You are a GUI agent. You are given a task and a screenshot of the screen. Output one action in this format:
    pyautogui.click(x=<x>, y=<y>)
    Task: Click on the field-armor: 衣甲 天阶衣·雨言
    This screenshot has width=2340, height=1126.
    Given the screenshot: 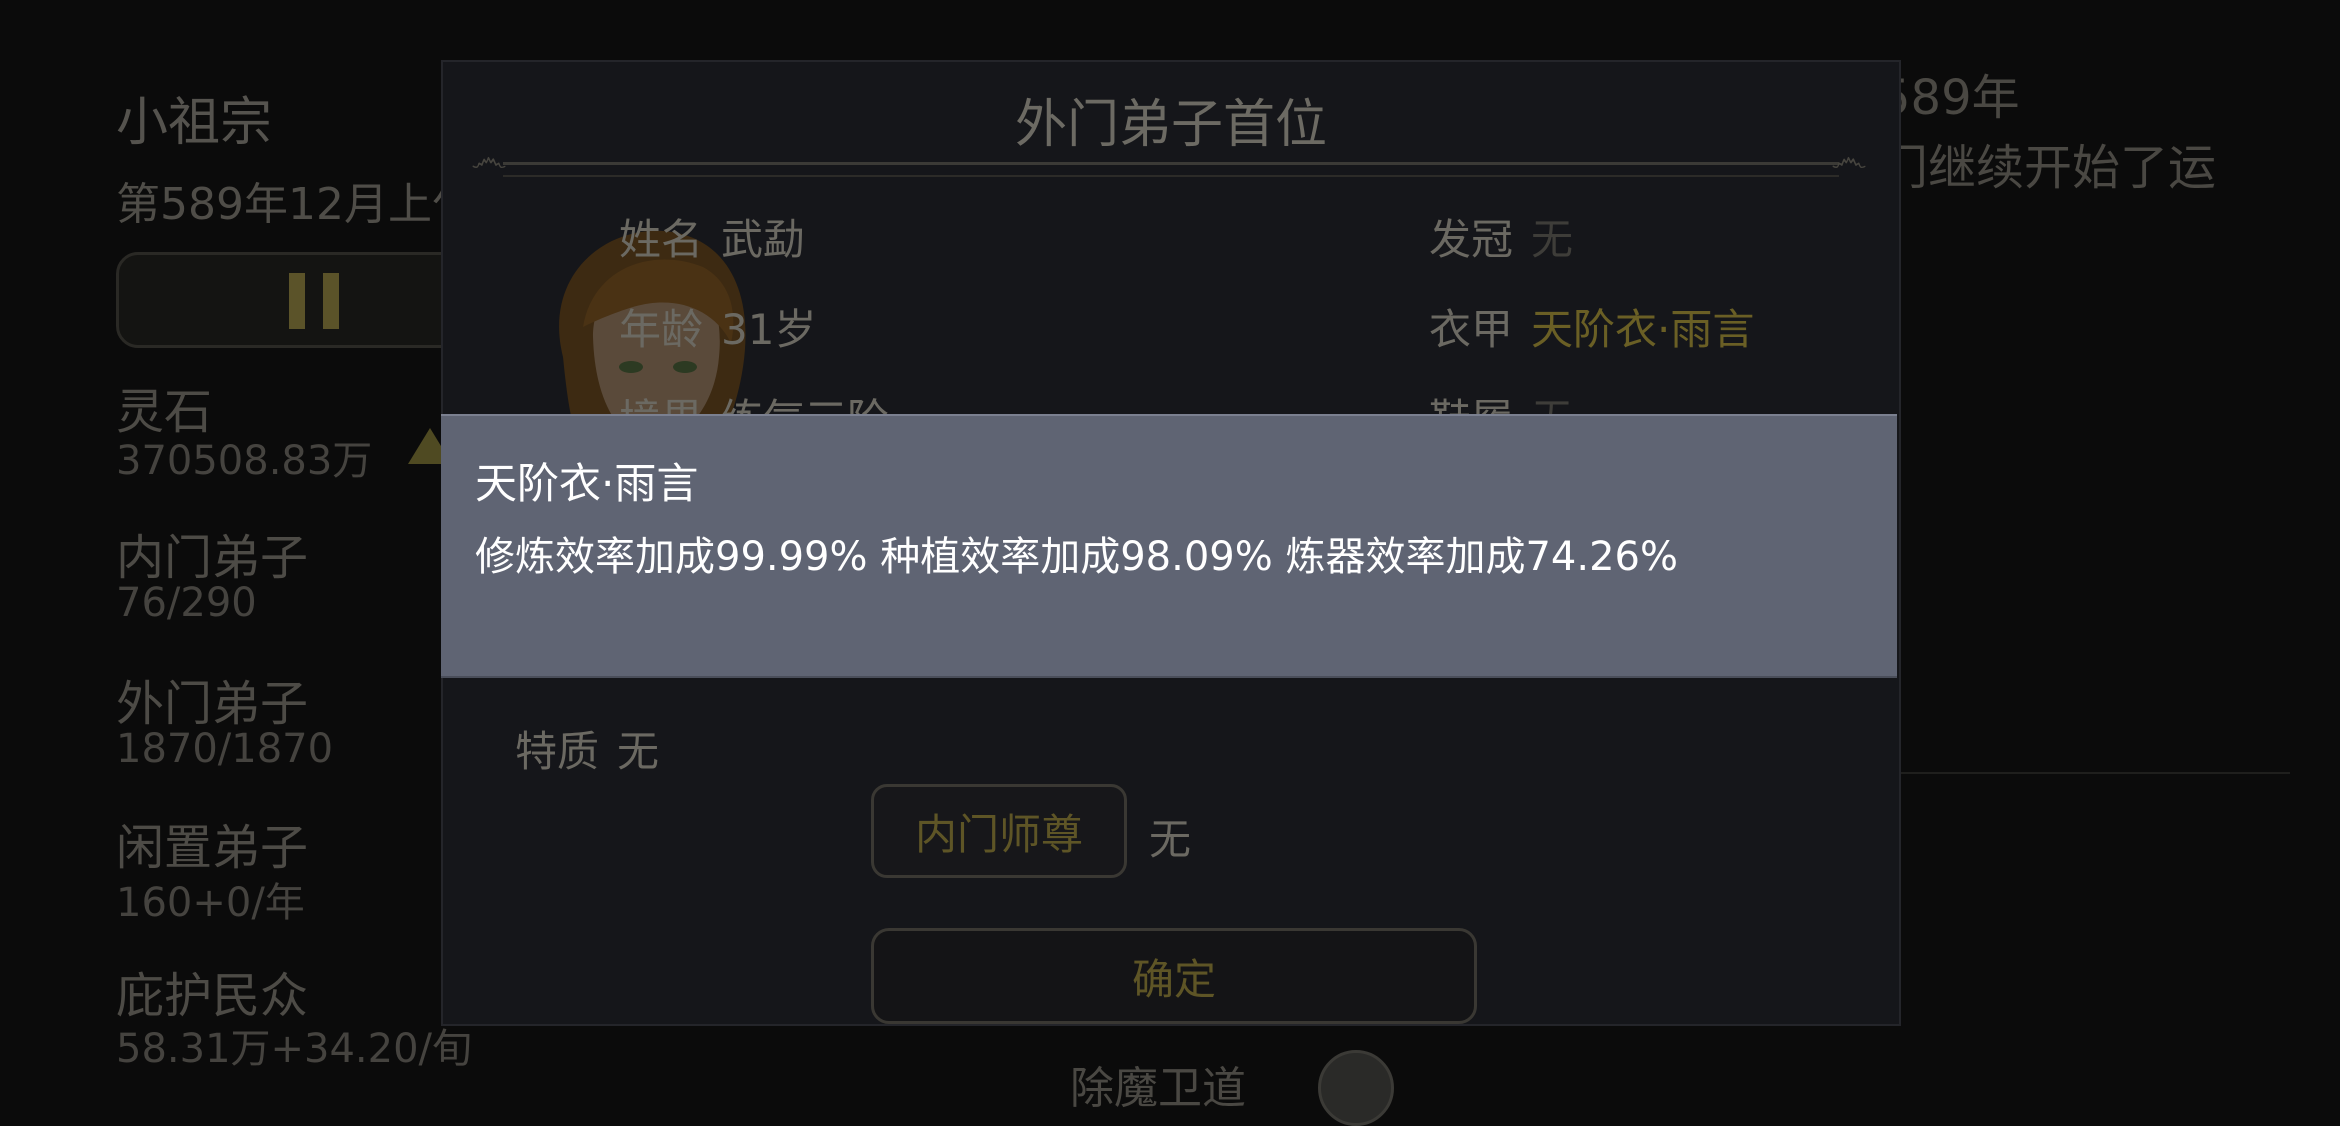 What is the action you would take?
    pyautogui.click(x=1591, y=326)
    